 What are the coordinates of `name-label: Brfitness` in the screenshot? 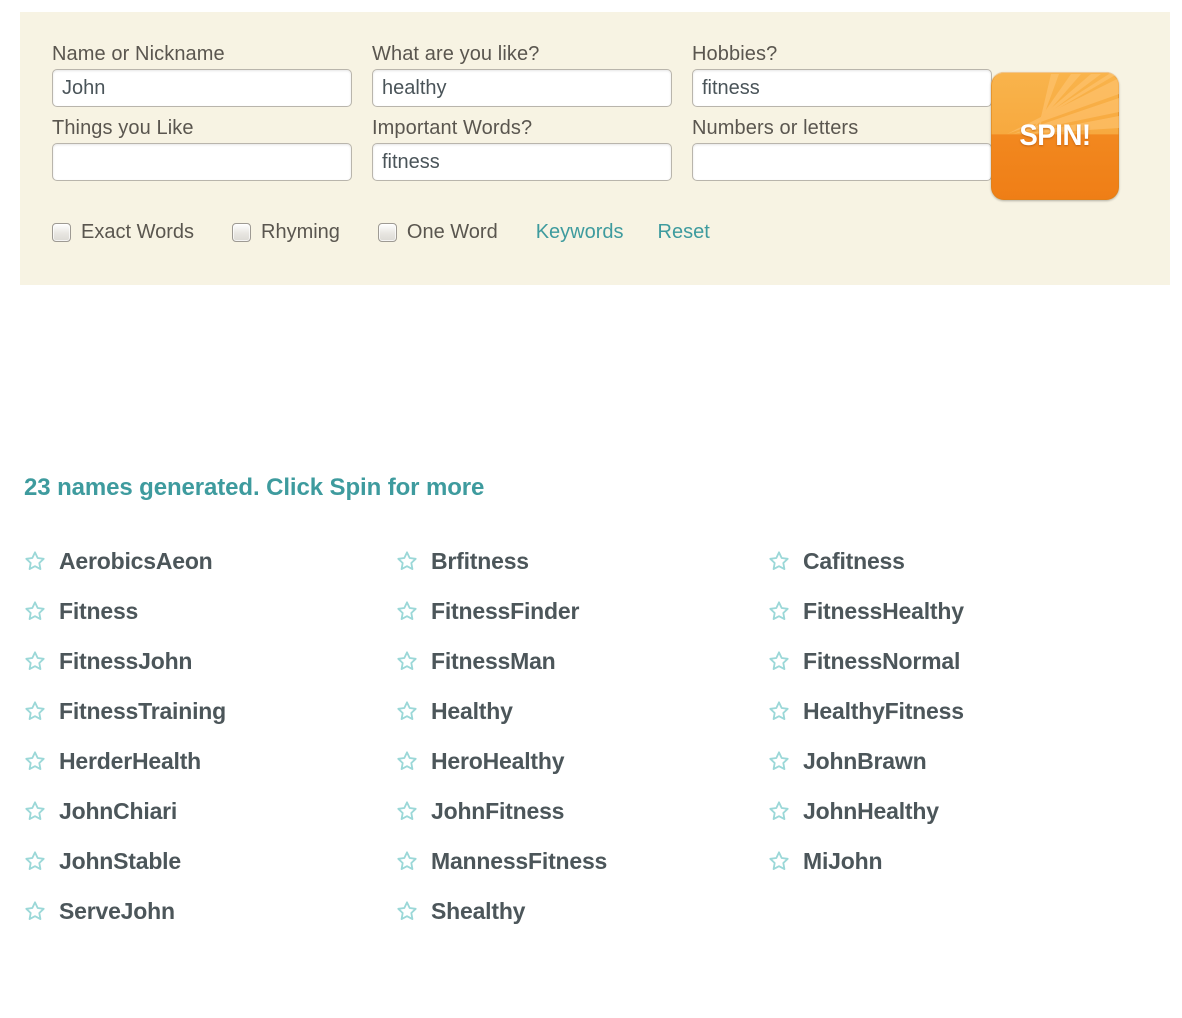 It's located at (480, 560).